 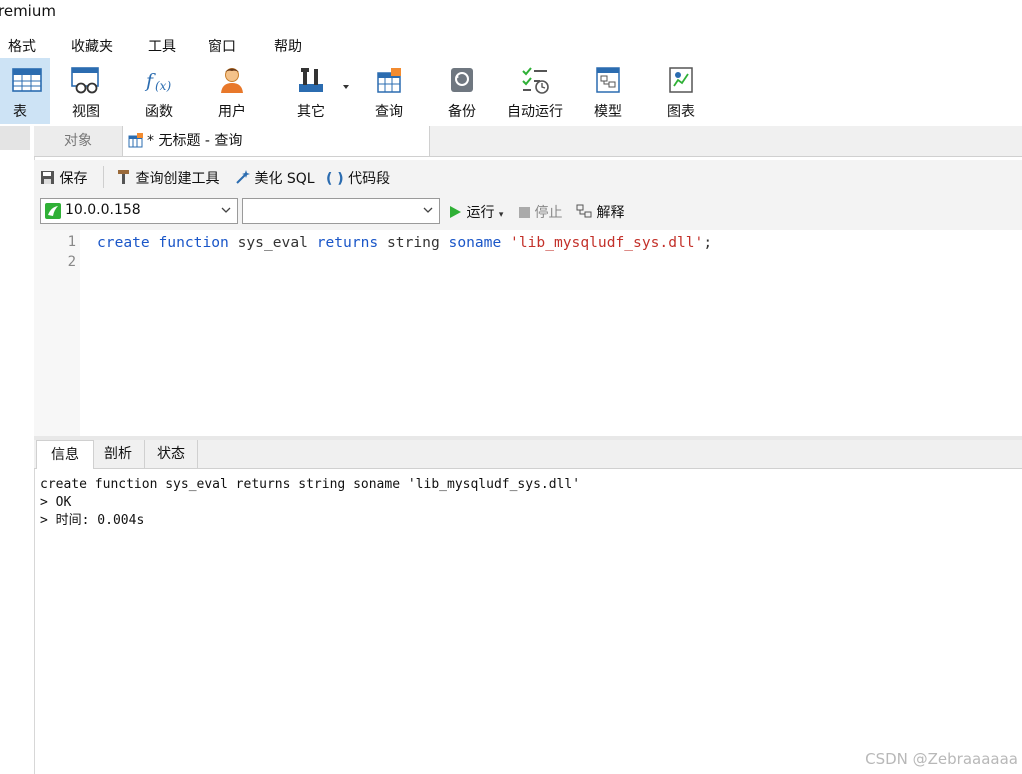 What do you see at coordinates (941, 759) in the screenshot?
I see `watermark: CSDN @Zebraaaaaa` at bounding box center [941, 759].